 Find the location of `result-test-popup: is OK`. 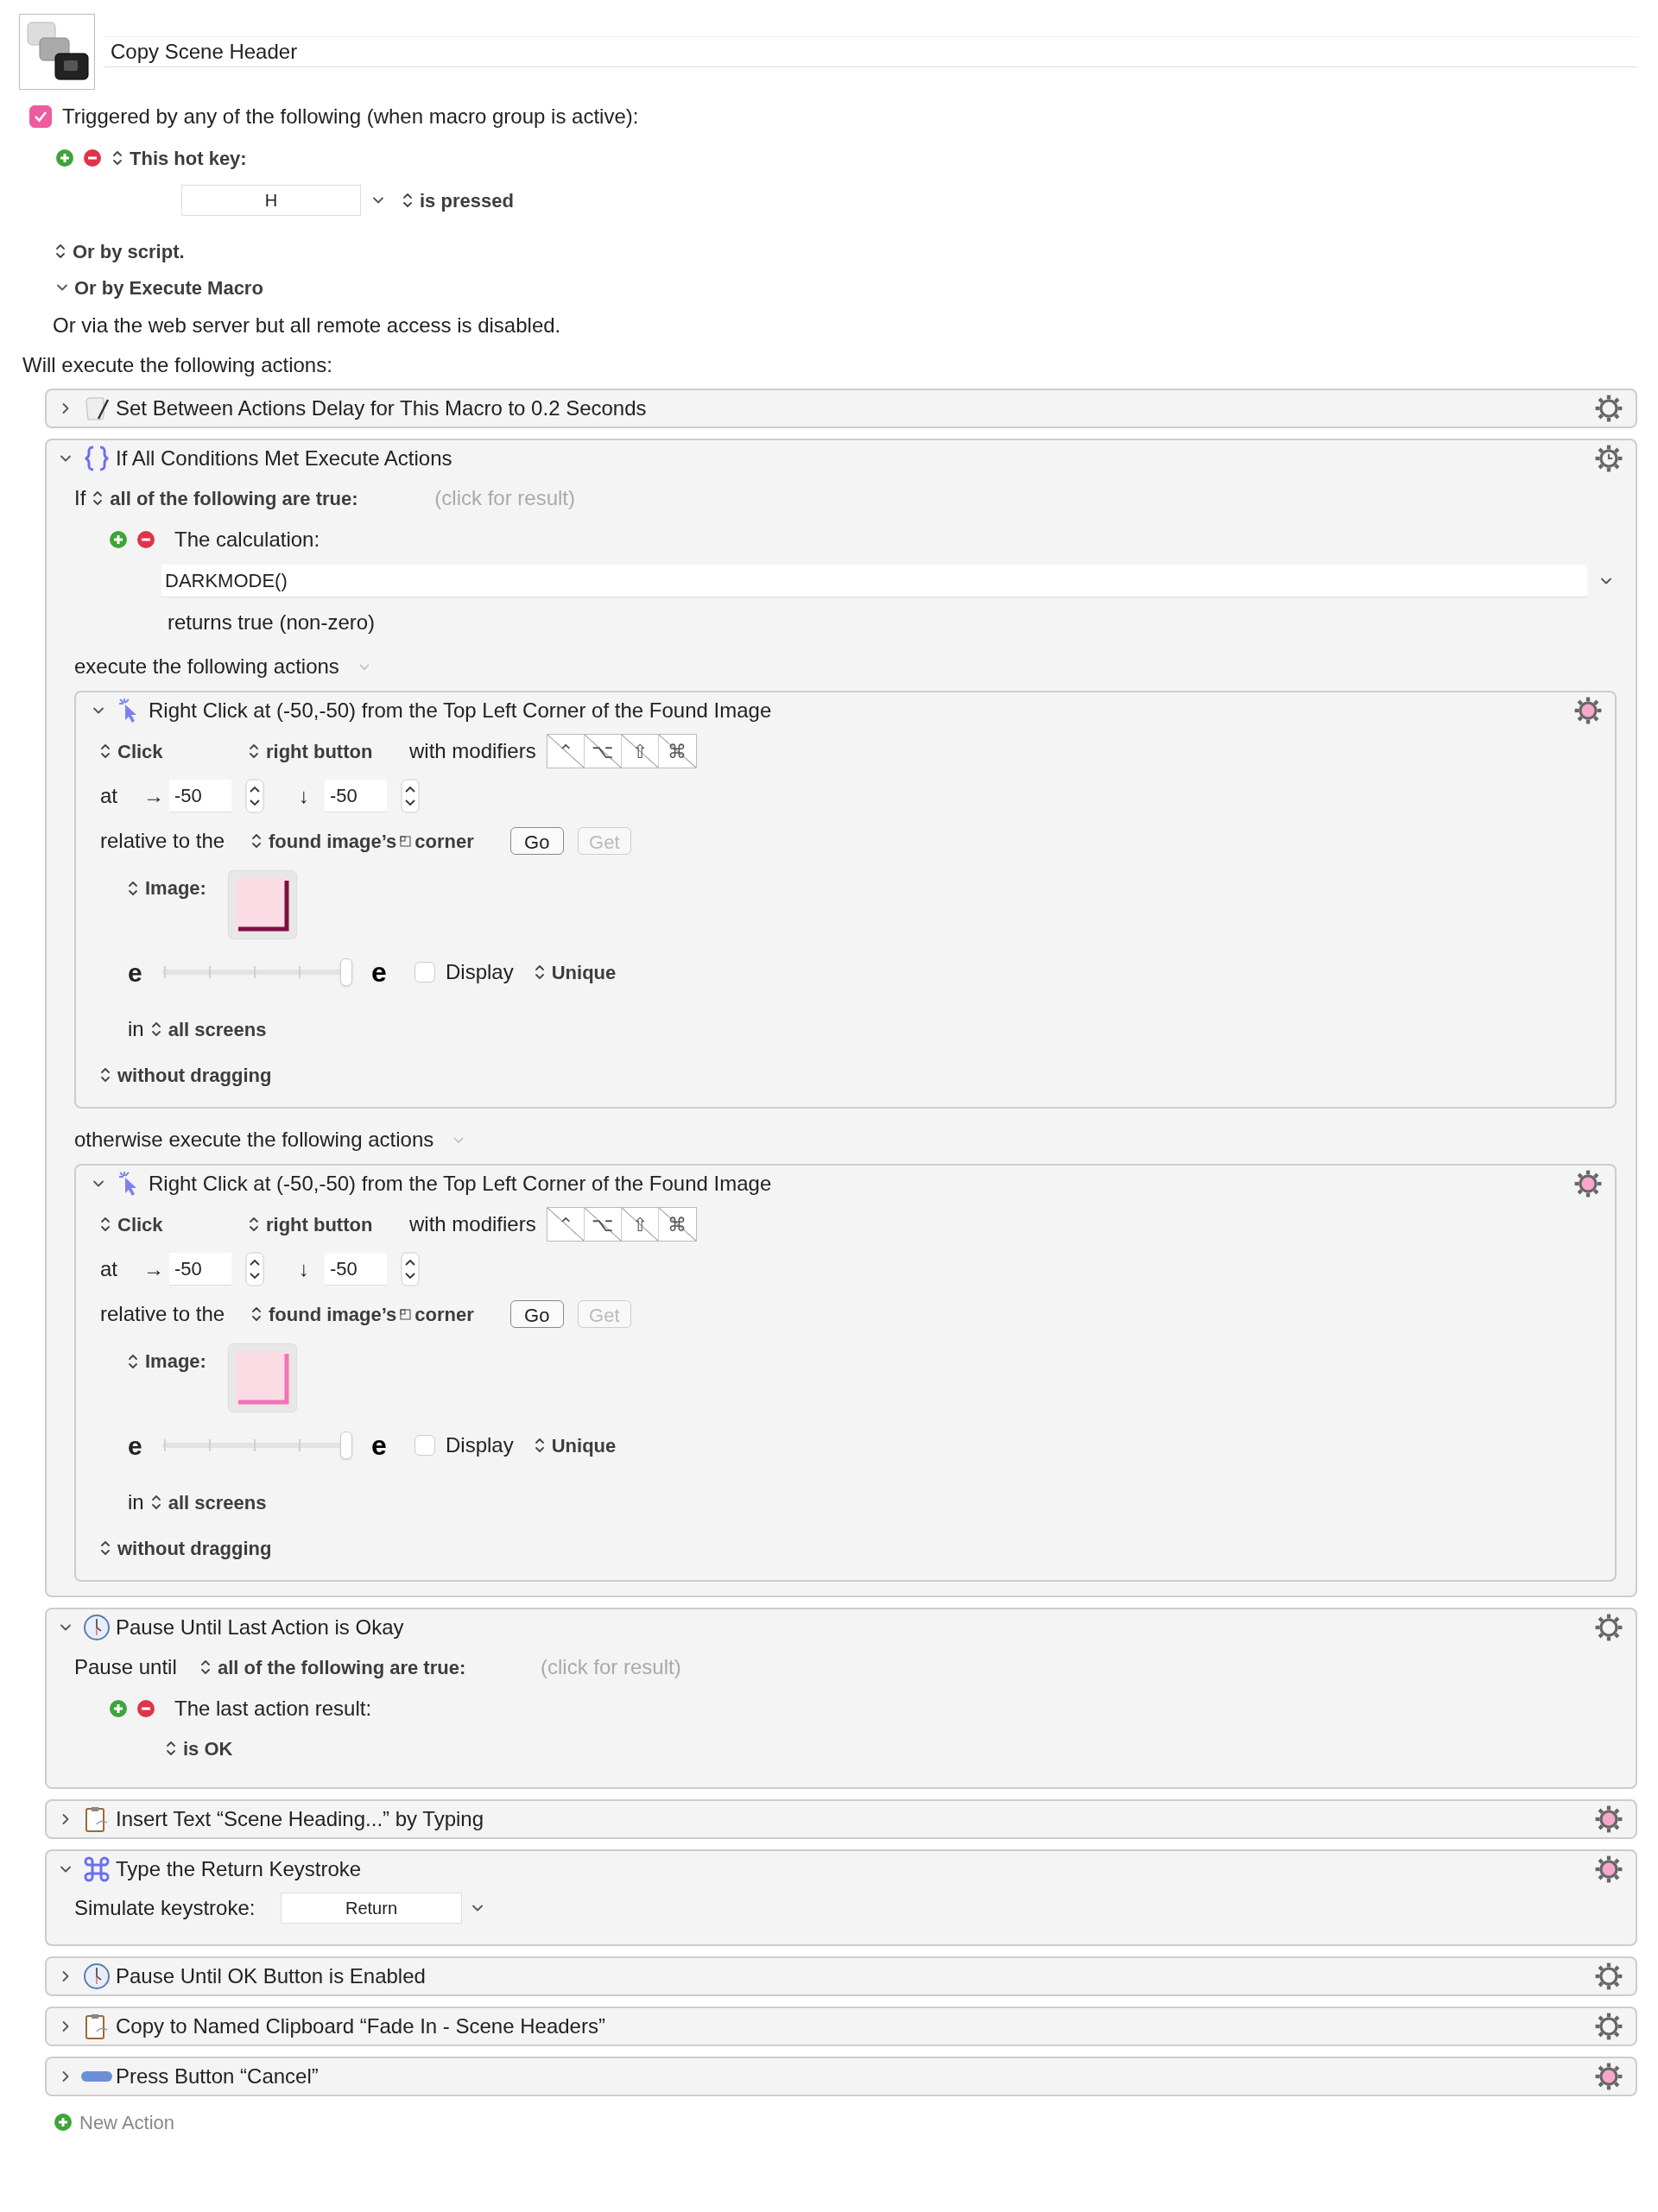

result-test-popup: is OK is located at coordinates (199, 1748).